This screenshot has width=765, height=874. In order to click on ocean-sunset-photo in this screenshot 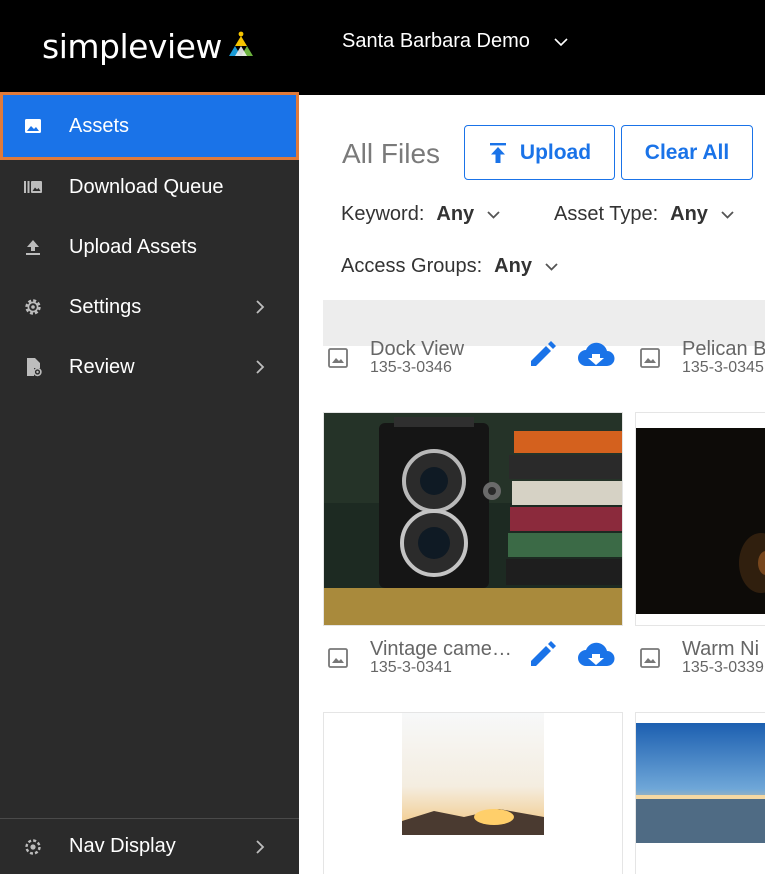, I will do `click(700, 793)`.